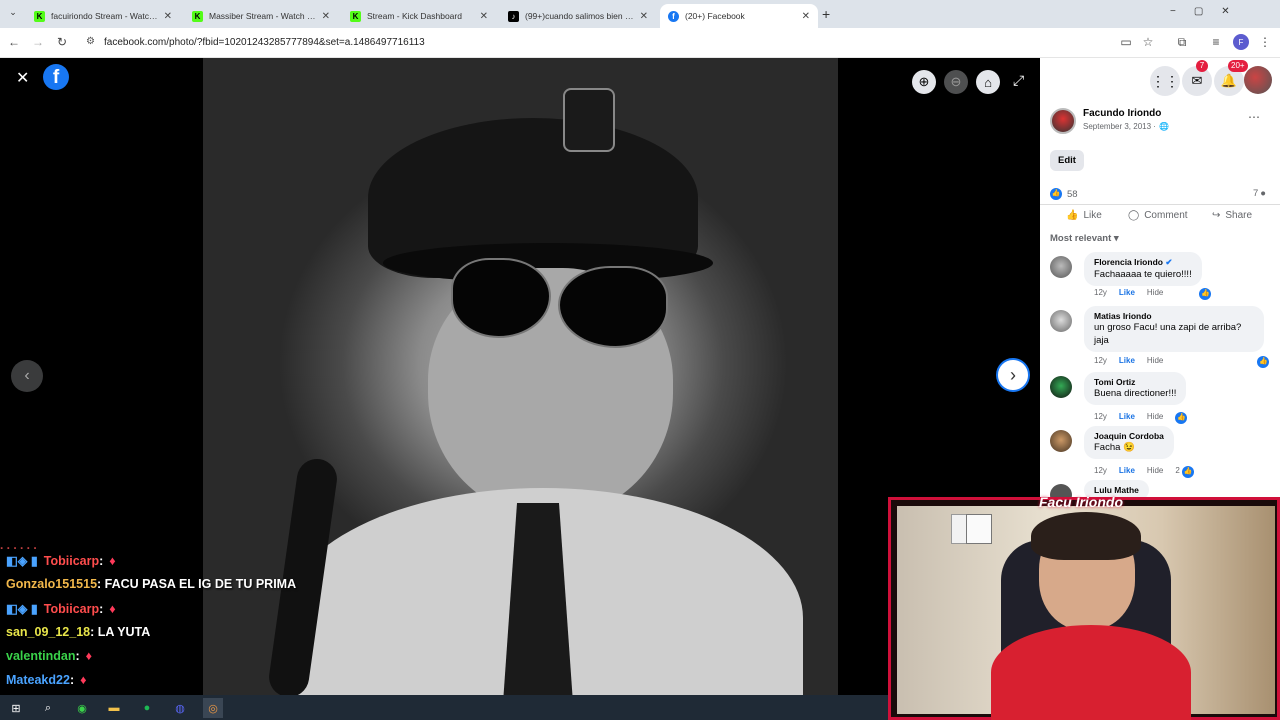 Image resolution: width=1280 pixels, height=720 pixels. What do you see at coordinates (1182, 42) in the screenshot?
I see `extensions-icon: ⧉` at bounding box center [1182, 42].